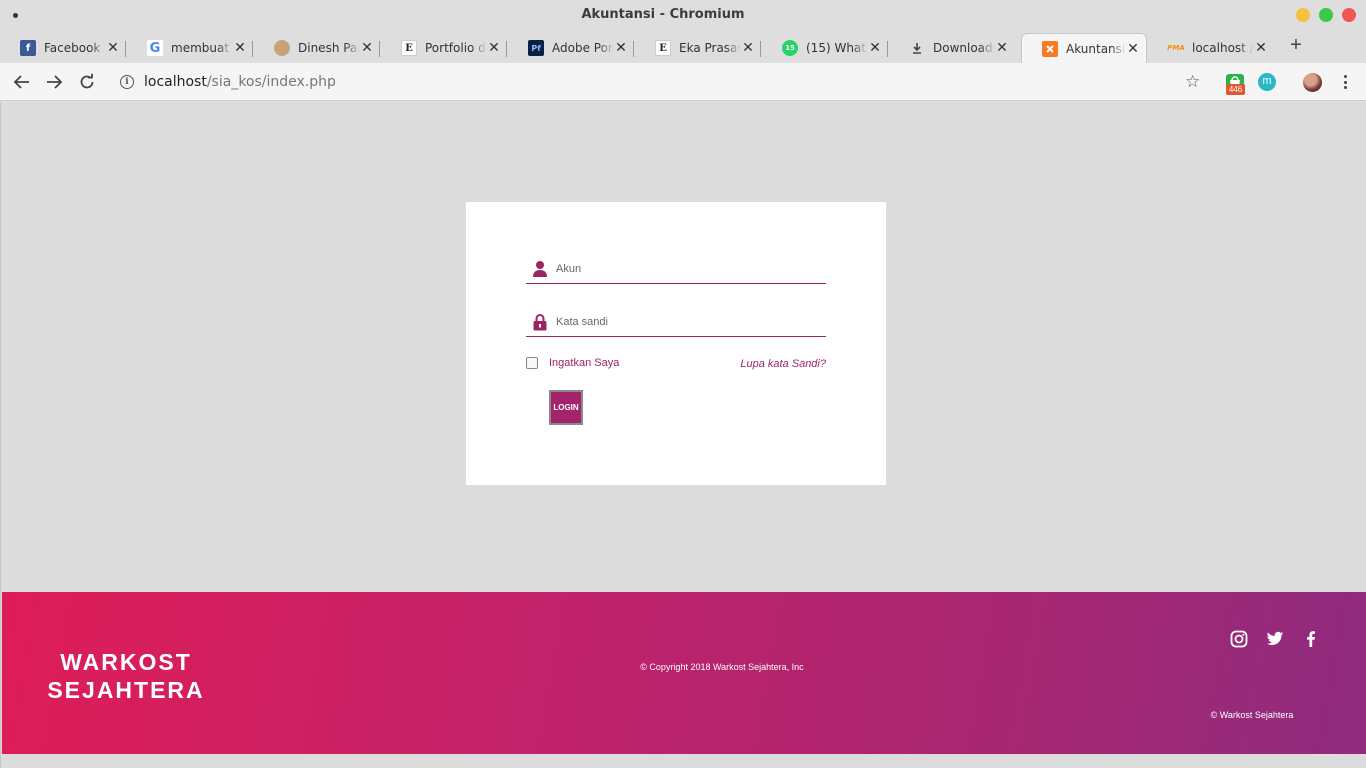 The height and width of the screenshot is (768, 1366). I want to click on tab-google: G membuat p ✕, so click(190, 48).